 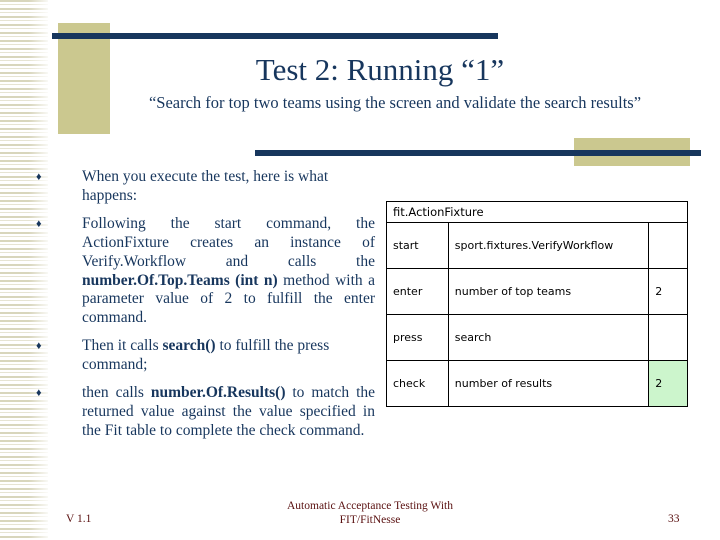 I want to click on fit-argument-cell: number of top teams, so click(x=548, y=291).